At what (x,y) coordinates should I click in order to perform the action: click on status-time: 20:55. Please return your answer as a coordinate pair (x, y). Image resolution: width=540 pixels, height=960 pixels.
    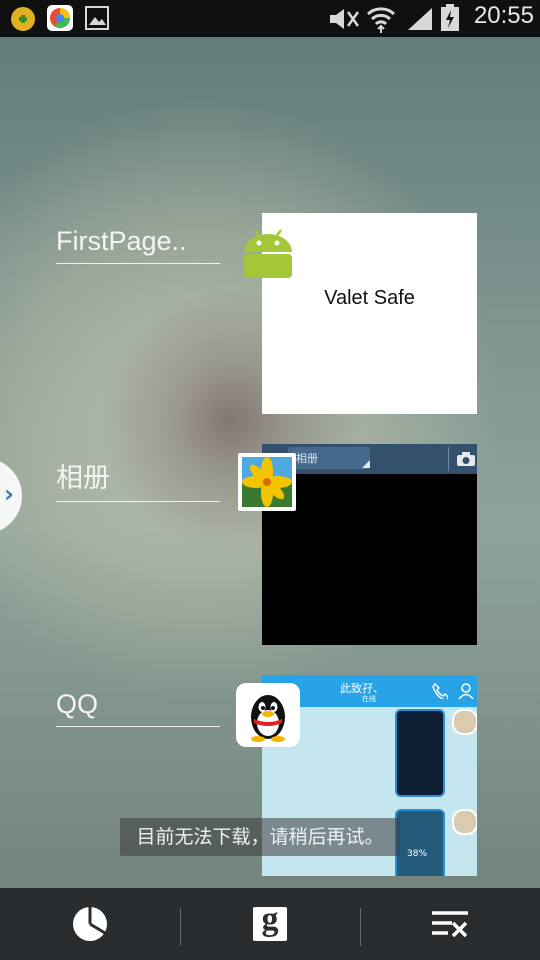
    Looking at the image, I should click on (503, 15).